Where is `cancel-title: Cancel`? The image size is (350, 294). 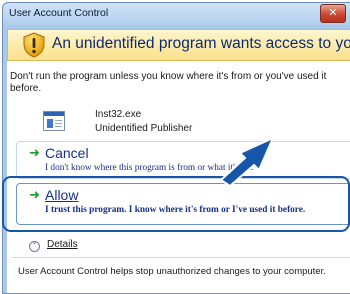 cancel-title: Cancel is located at coordinates (67, 153).